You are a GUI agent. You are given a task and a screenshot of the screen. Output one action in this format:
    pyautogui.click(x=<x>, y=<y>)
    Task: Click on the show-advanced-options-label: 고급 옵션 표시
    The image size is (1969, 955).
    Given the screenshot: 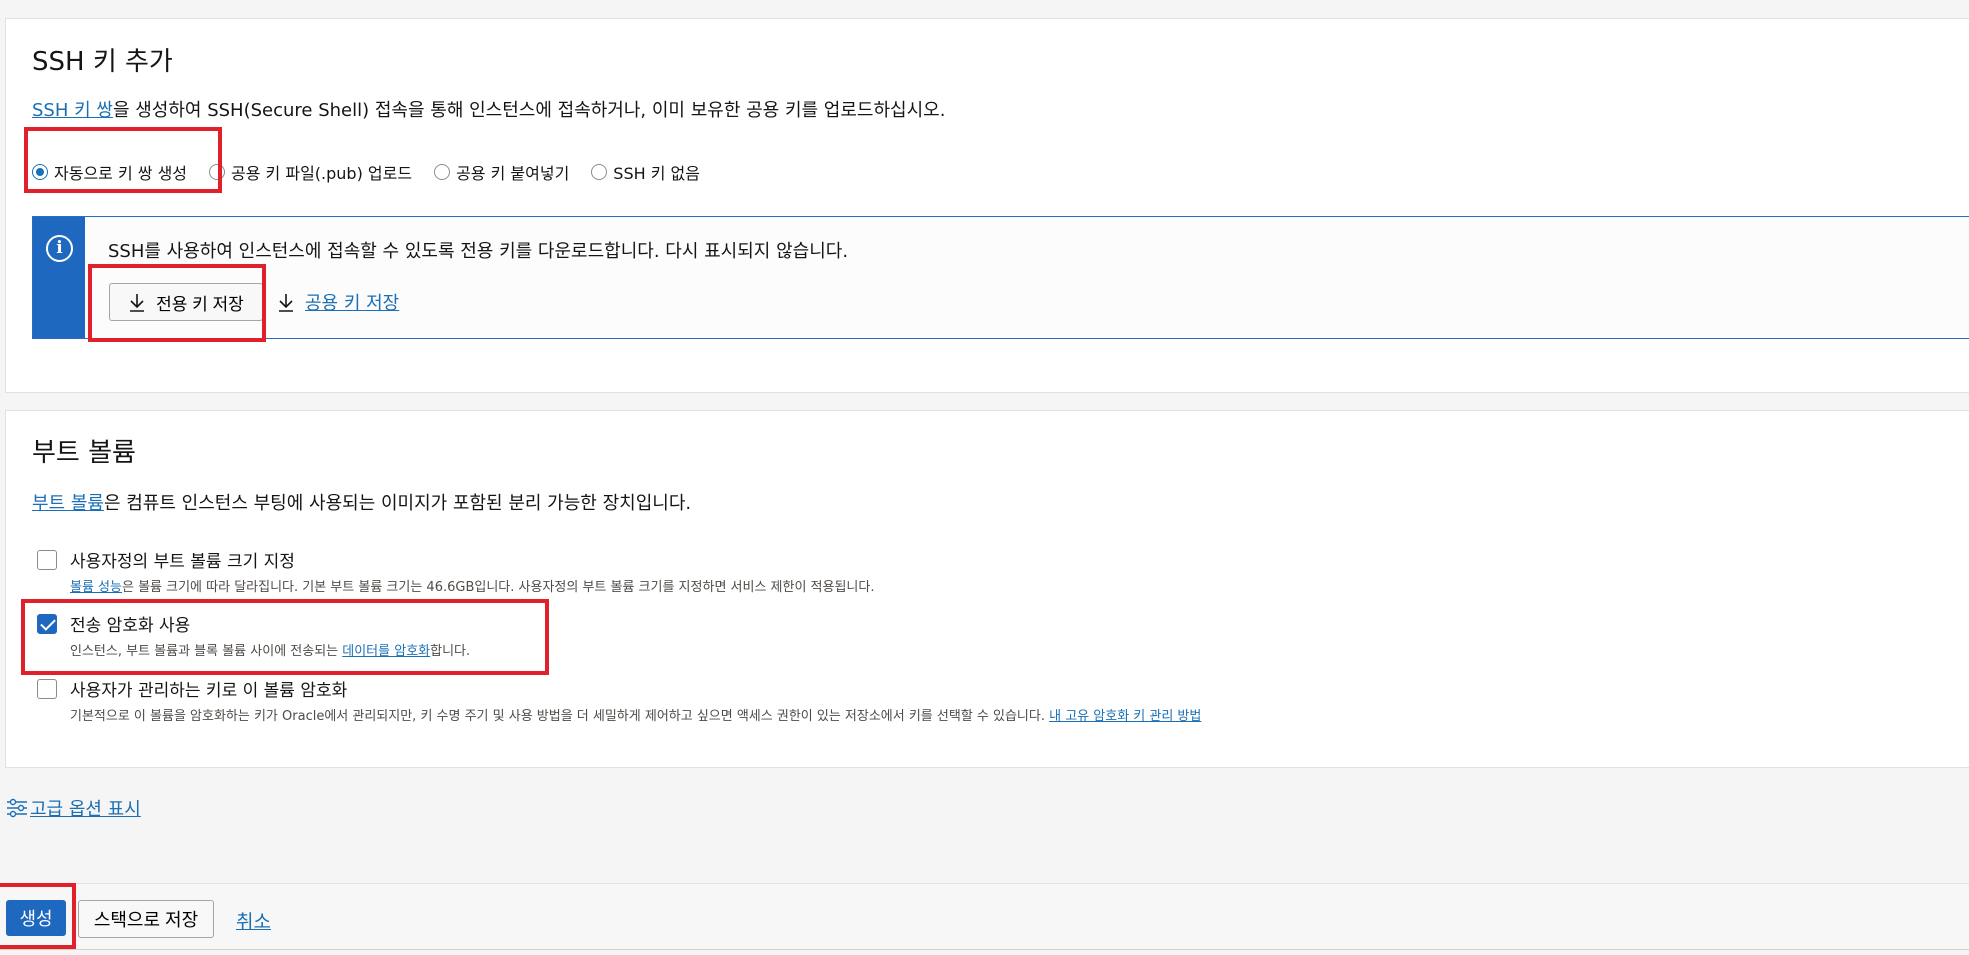 What is the action you would take?
    pyautogui.click(x=85, y=809)
    